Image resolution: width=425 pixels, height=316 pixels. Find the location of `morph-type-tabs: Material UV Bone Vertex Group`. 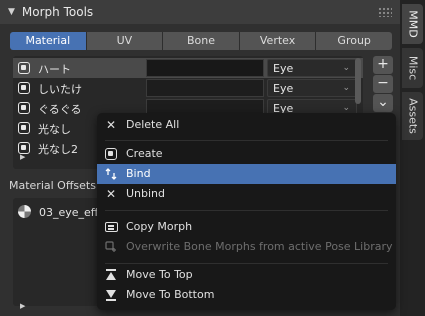

morph-type-tabs: Material UV Bone Vertex Group is located at coordinates (201, 41).